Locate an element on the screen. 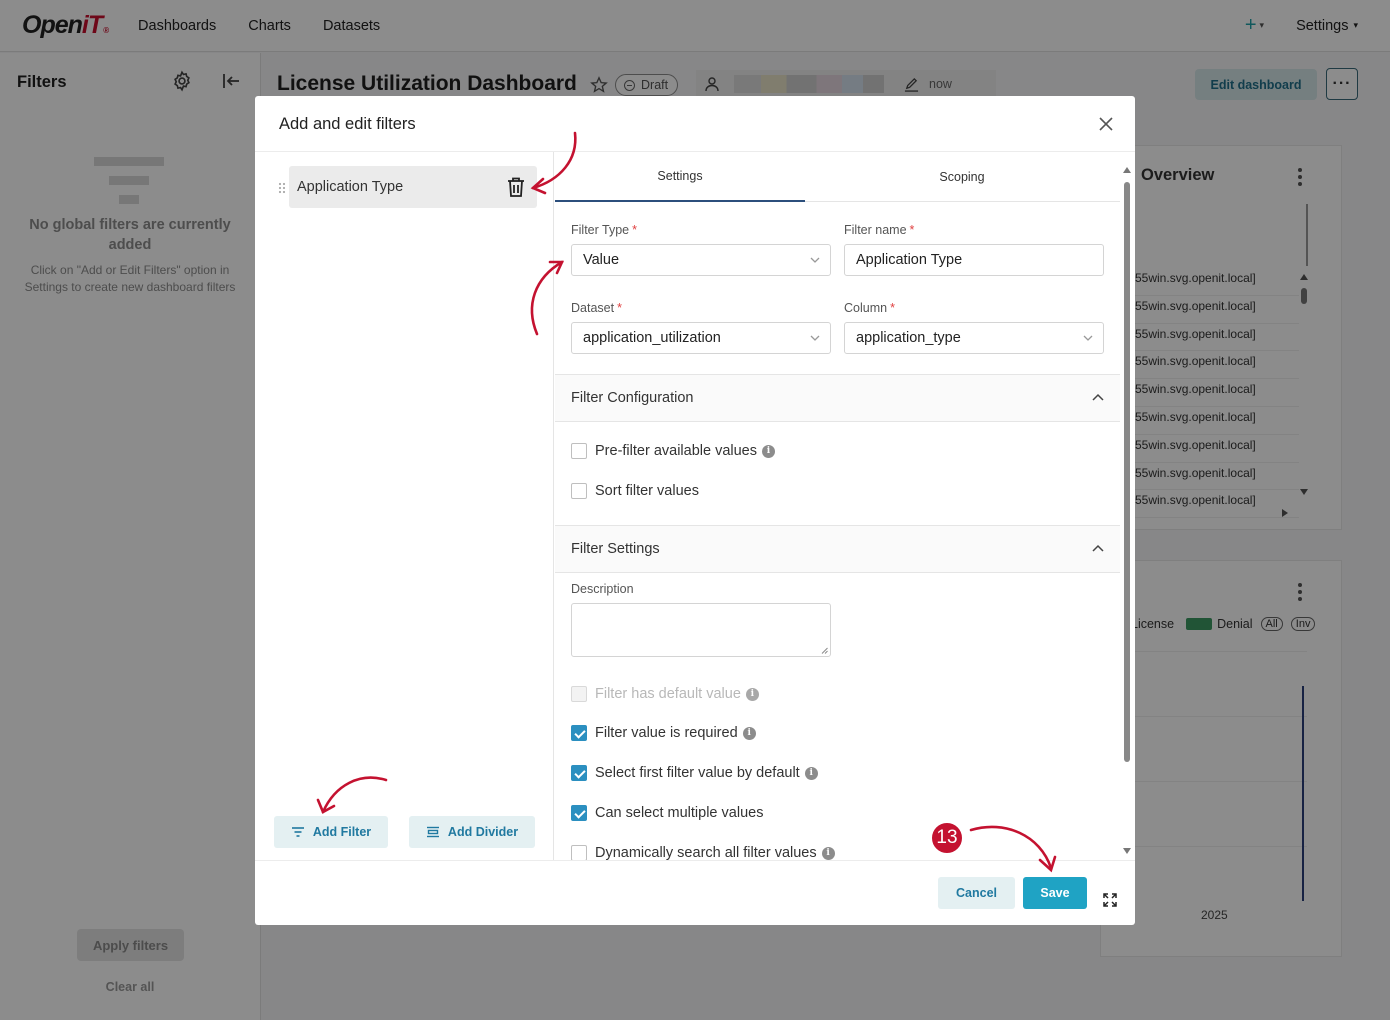 The image size is (1390, 1020). add-divider-button: Add Divider is located at coordinates (472, 832).